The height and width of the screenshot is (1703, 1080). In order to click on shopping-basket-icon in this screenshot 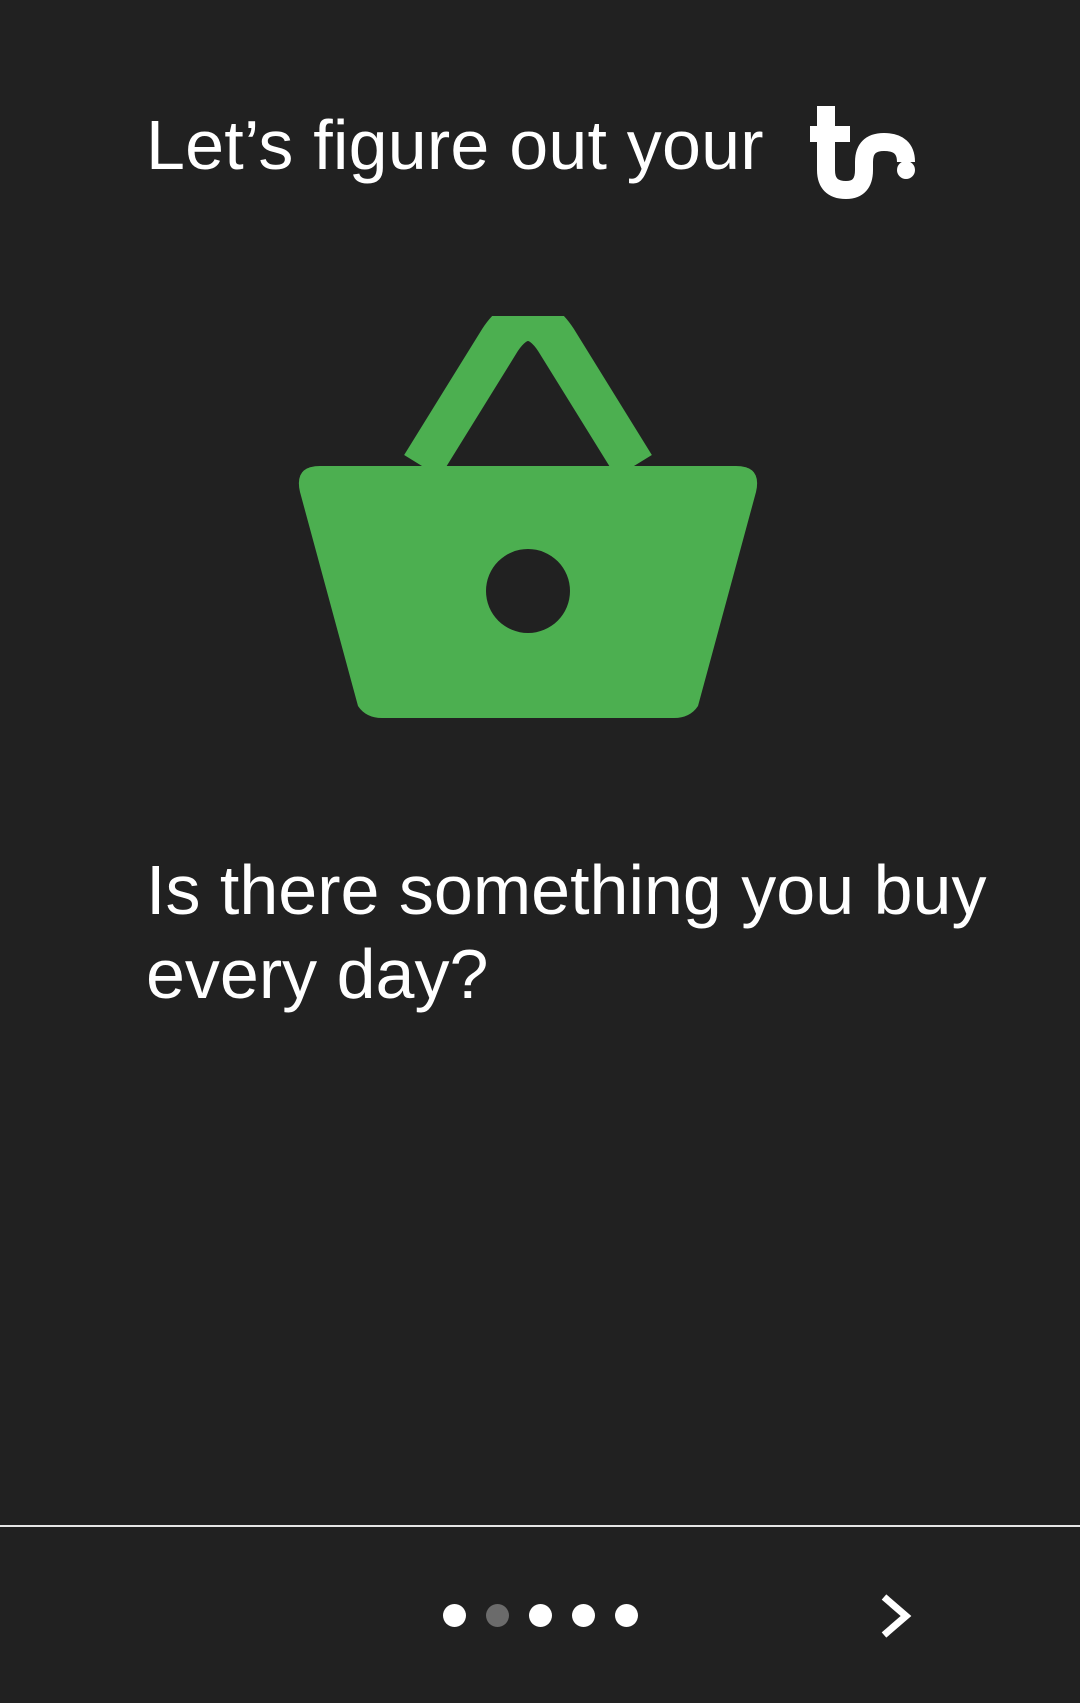, I will do `click(528, 517)`.